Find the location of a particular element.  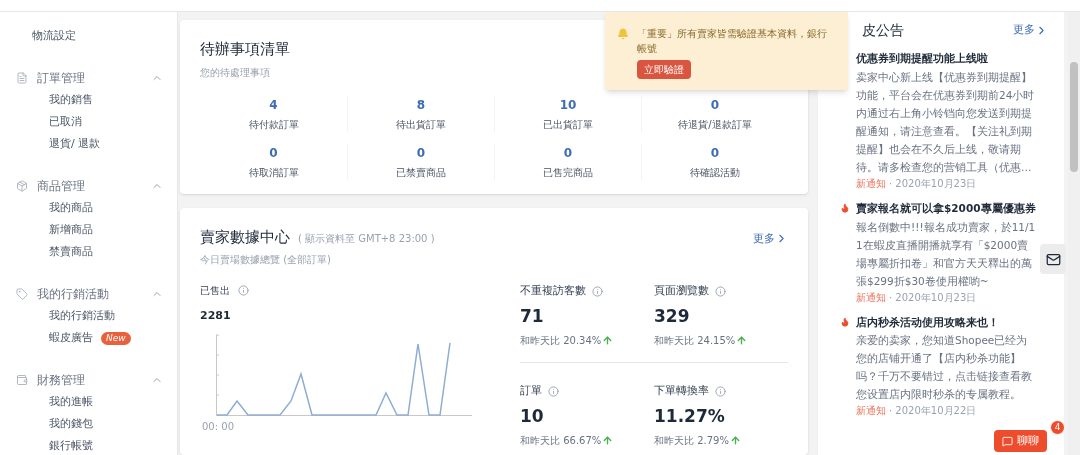

todo-label: 已出貨訂單 is located at coordinates (568, 124).